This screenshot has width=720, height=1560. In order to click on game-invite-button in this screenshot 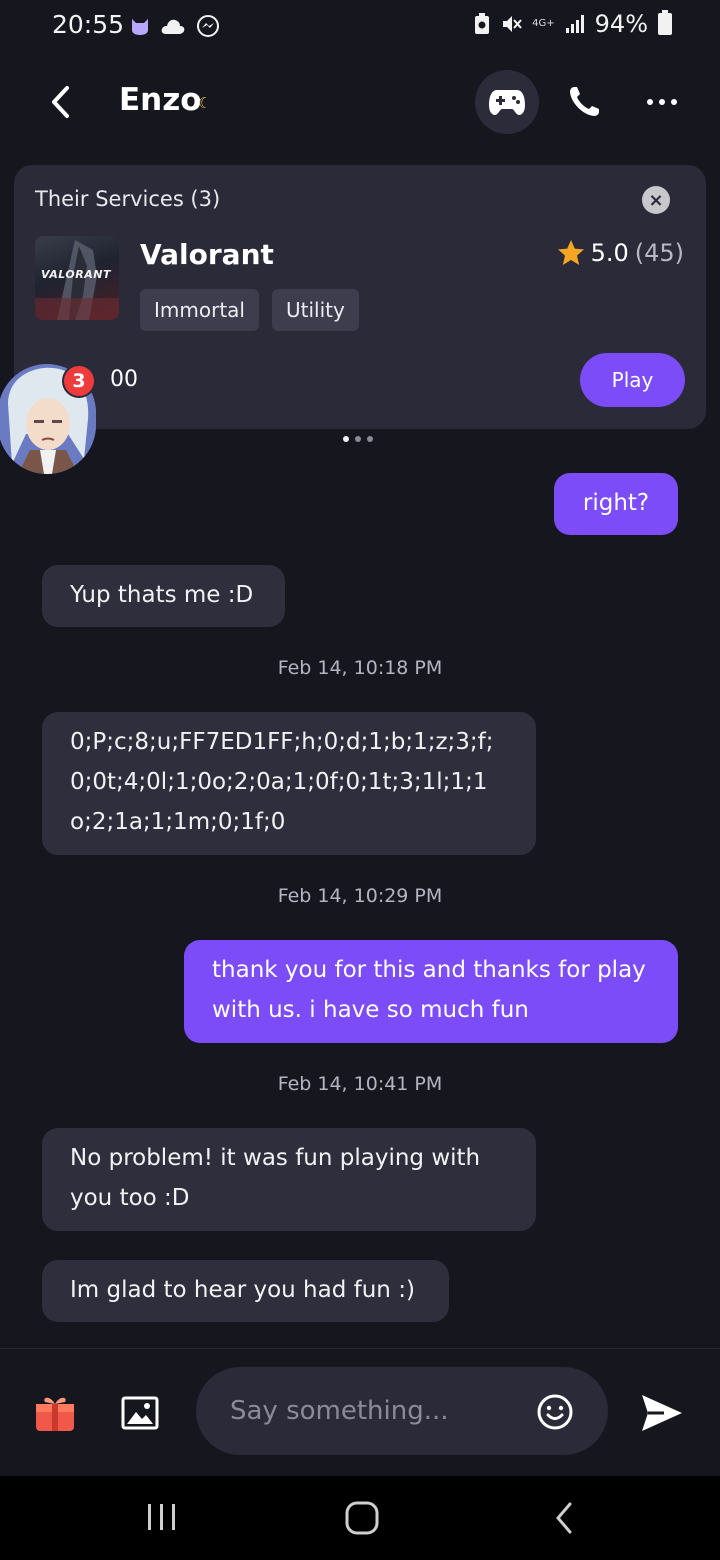, I will do `click(507, 102)`.